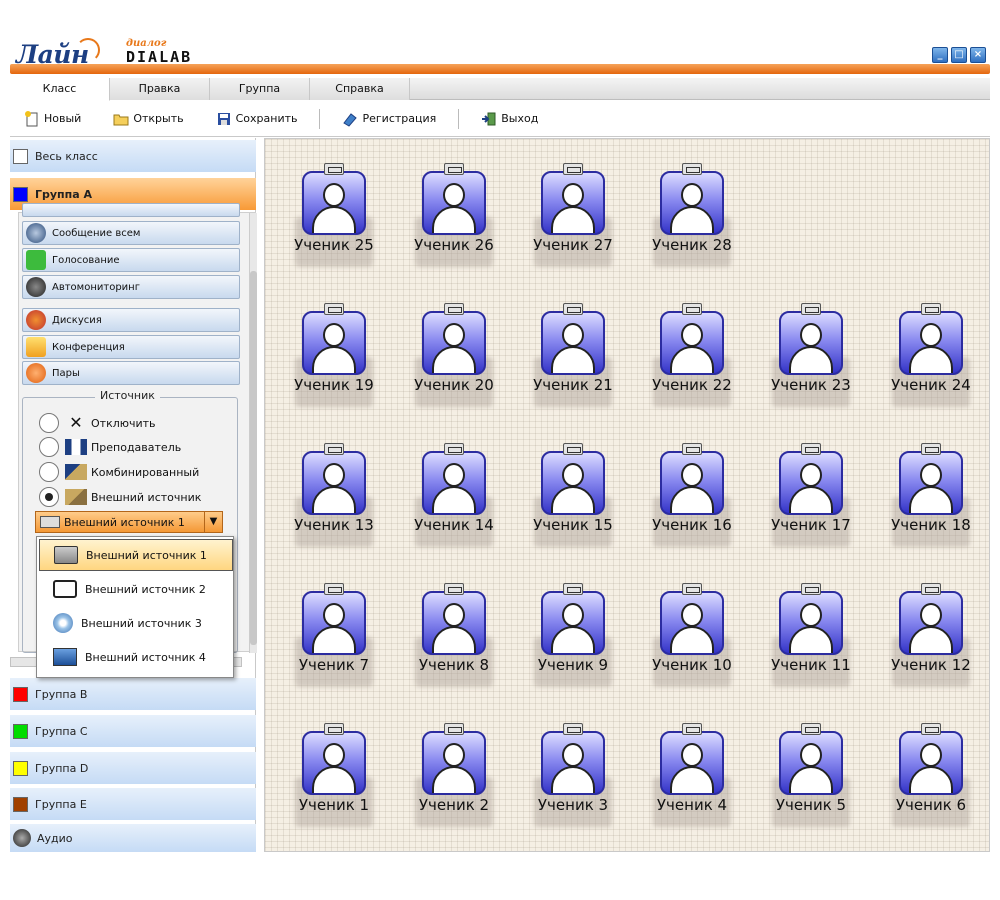  What do you see at coordinates (931, 498) in the screenshot?
I see `student-card: Ученик 18` at bounding box center [931, 498].